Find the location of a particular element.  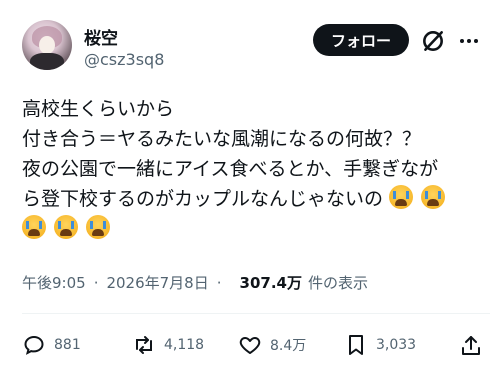

tweet-meta: 午後9:05 · 2026年7月8日 · 307.4万 件の表示 is located at coordinates (195, 282).